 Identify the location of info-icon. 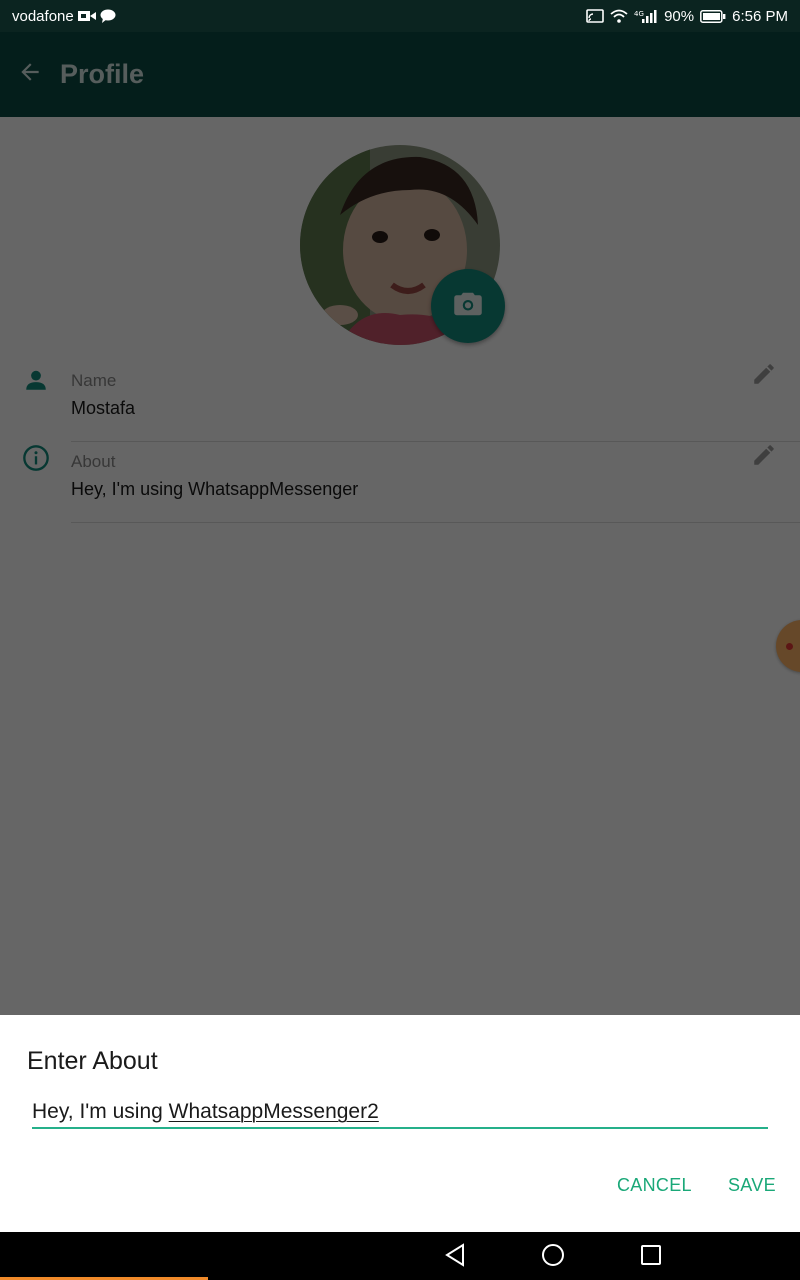
(36, 458).